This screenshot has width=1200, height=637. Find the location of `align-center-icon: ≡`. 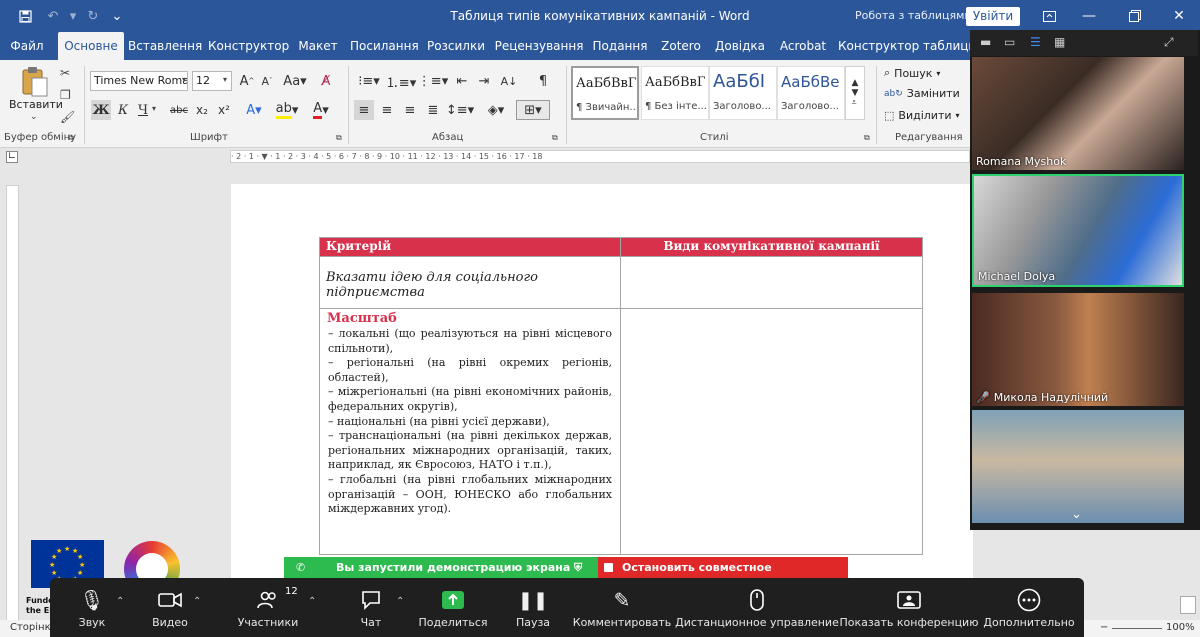

align-center-icon: ≡ is located at coordinates (387, 110).